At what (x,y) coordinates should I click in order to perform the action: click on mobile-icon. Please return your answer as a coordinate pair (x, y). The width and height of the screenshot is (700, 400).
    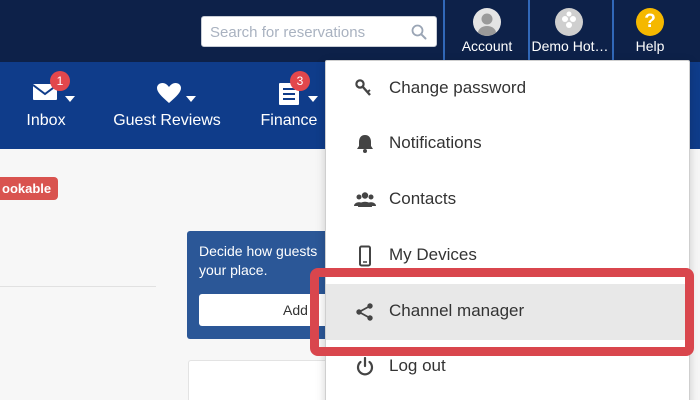
    Looking at the image, I should click on (365, 256).